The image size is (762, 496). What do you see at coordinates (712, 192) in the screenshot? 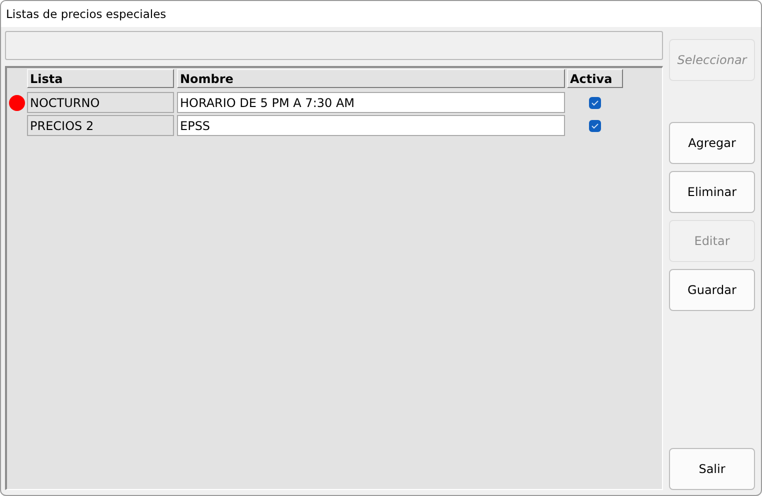
I see `action-button: Eliminar` at bounding box center [712, 192].